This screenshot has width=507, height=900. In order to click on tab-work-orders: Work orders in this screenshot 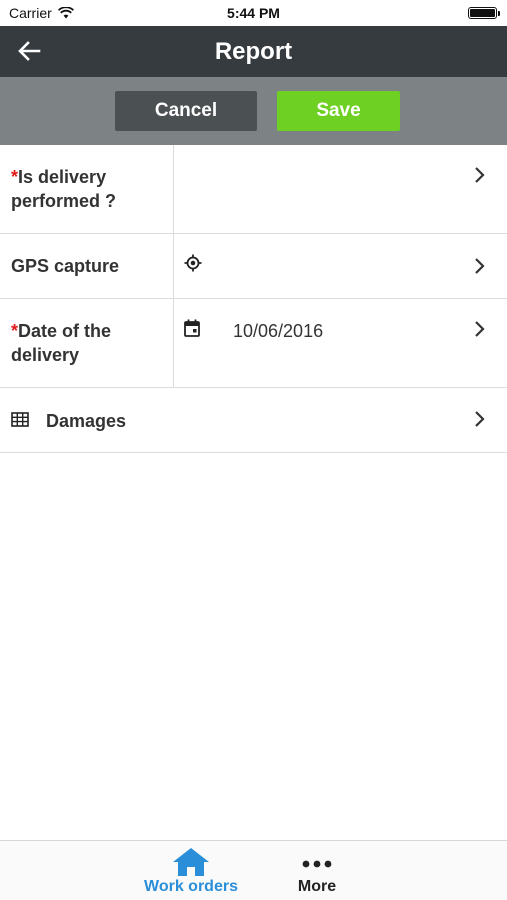, I will do `click(191, 870)`.